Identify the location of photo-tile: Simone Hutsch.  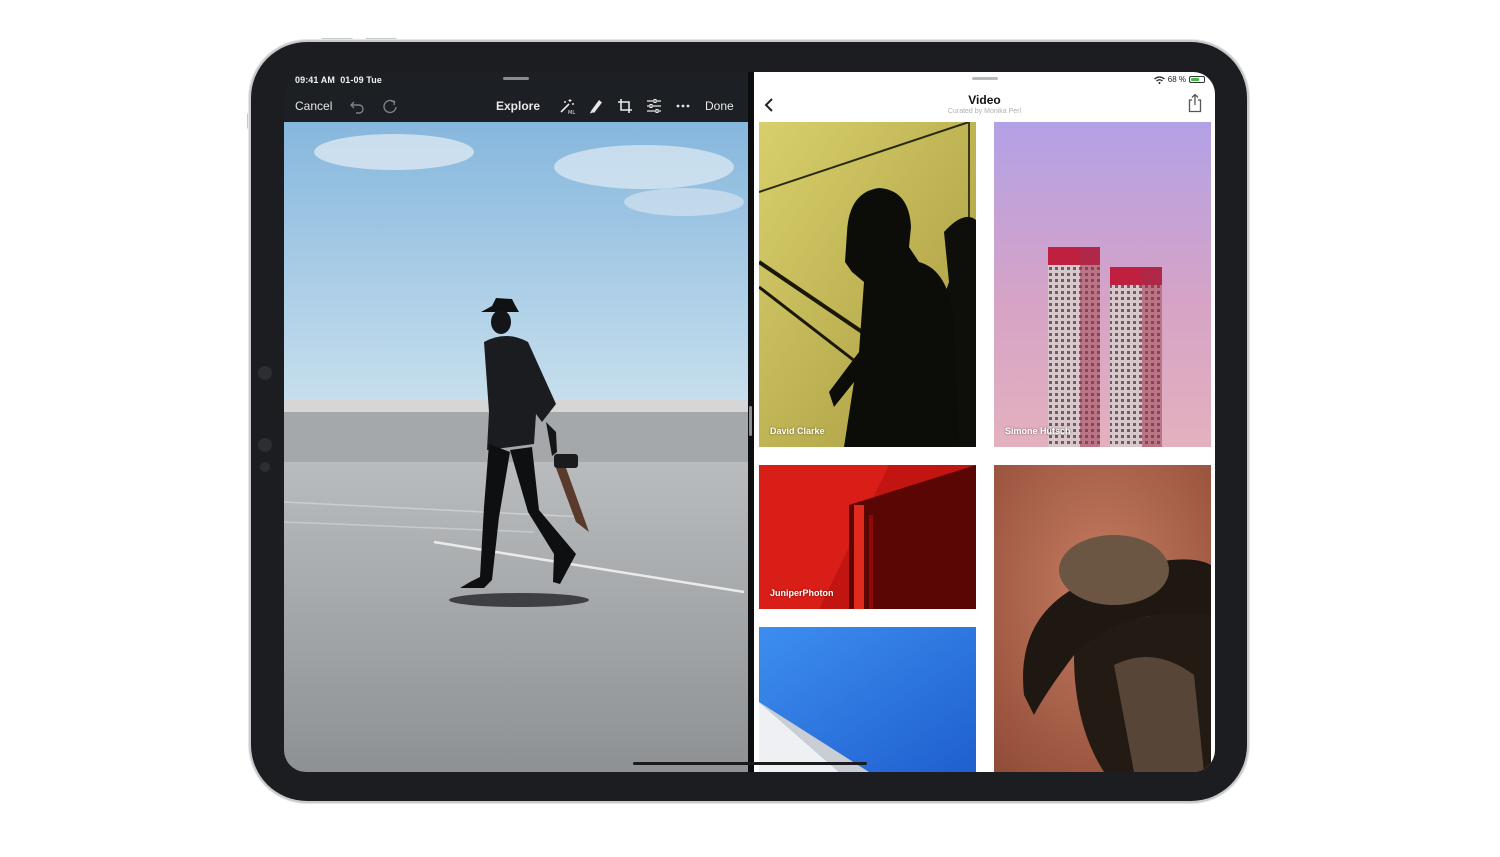
(1102, 284).